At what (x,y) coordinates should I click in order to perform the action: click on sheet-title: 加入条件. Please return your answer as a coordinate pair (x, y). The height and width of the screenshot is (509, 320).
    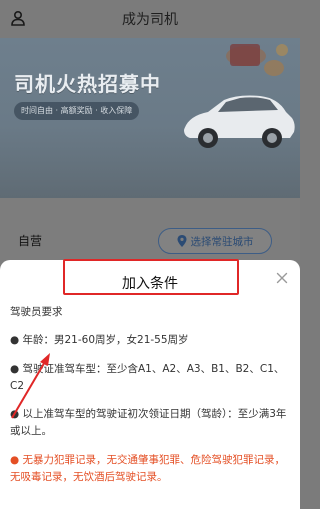
    Looking at the image, I should click on (150, 284).